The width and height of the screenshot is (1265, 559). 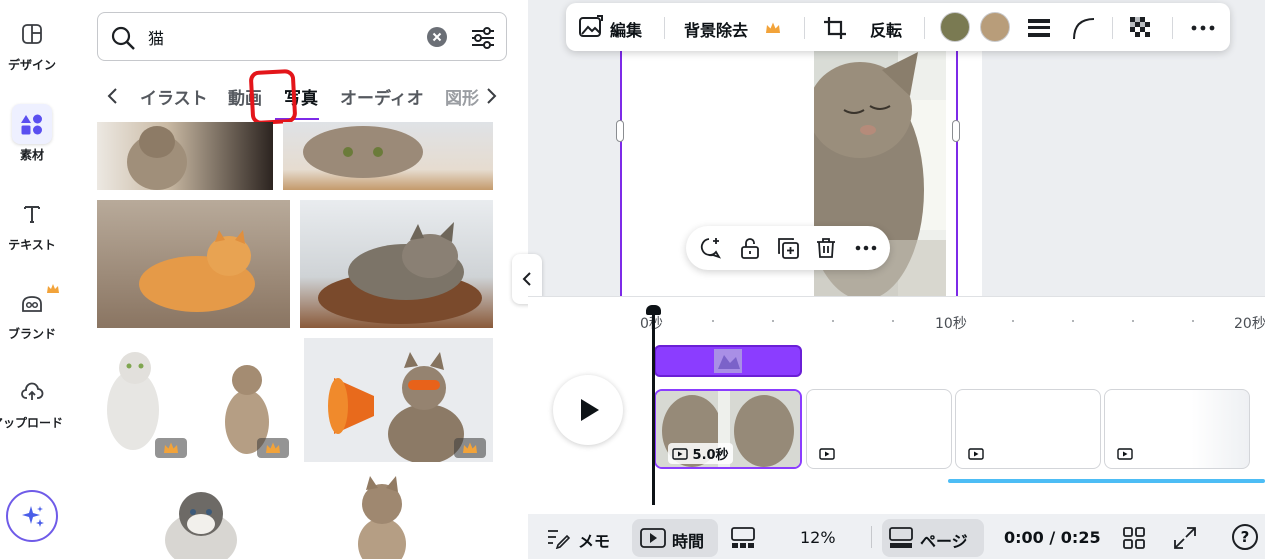 I want to click on rail-item-elements: 素材, so click(x=32, y=133).